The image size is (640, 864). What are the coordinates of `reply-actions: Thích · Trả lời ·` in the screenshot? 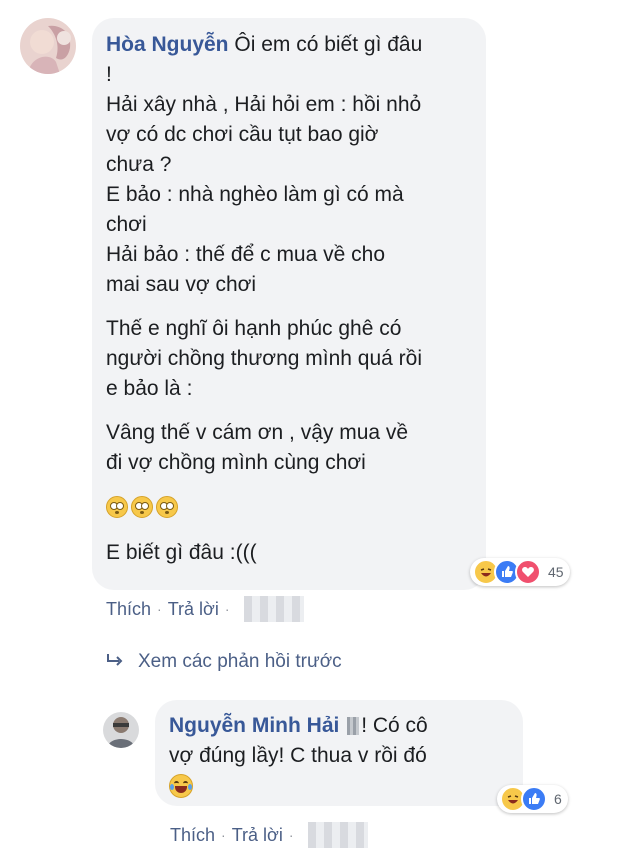 It's located at (269, 835).